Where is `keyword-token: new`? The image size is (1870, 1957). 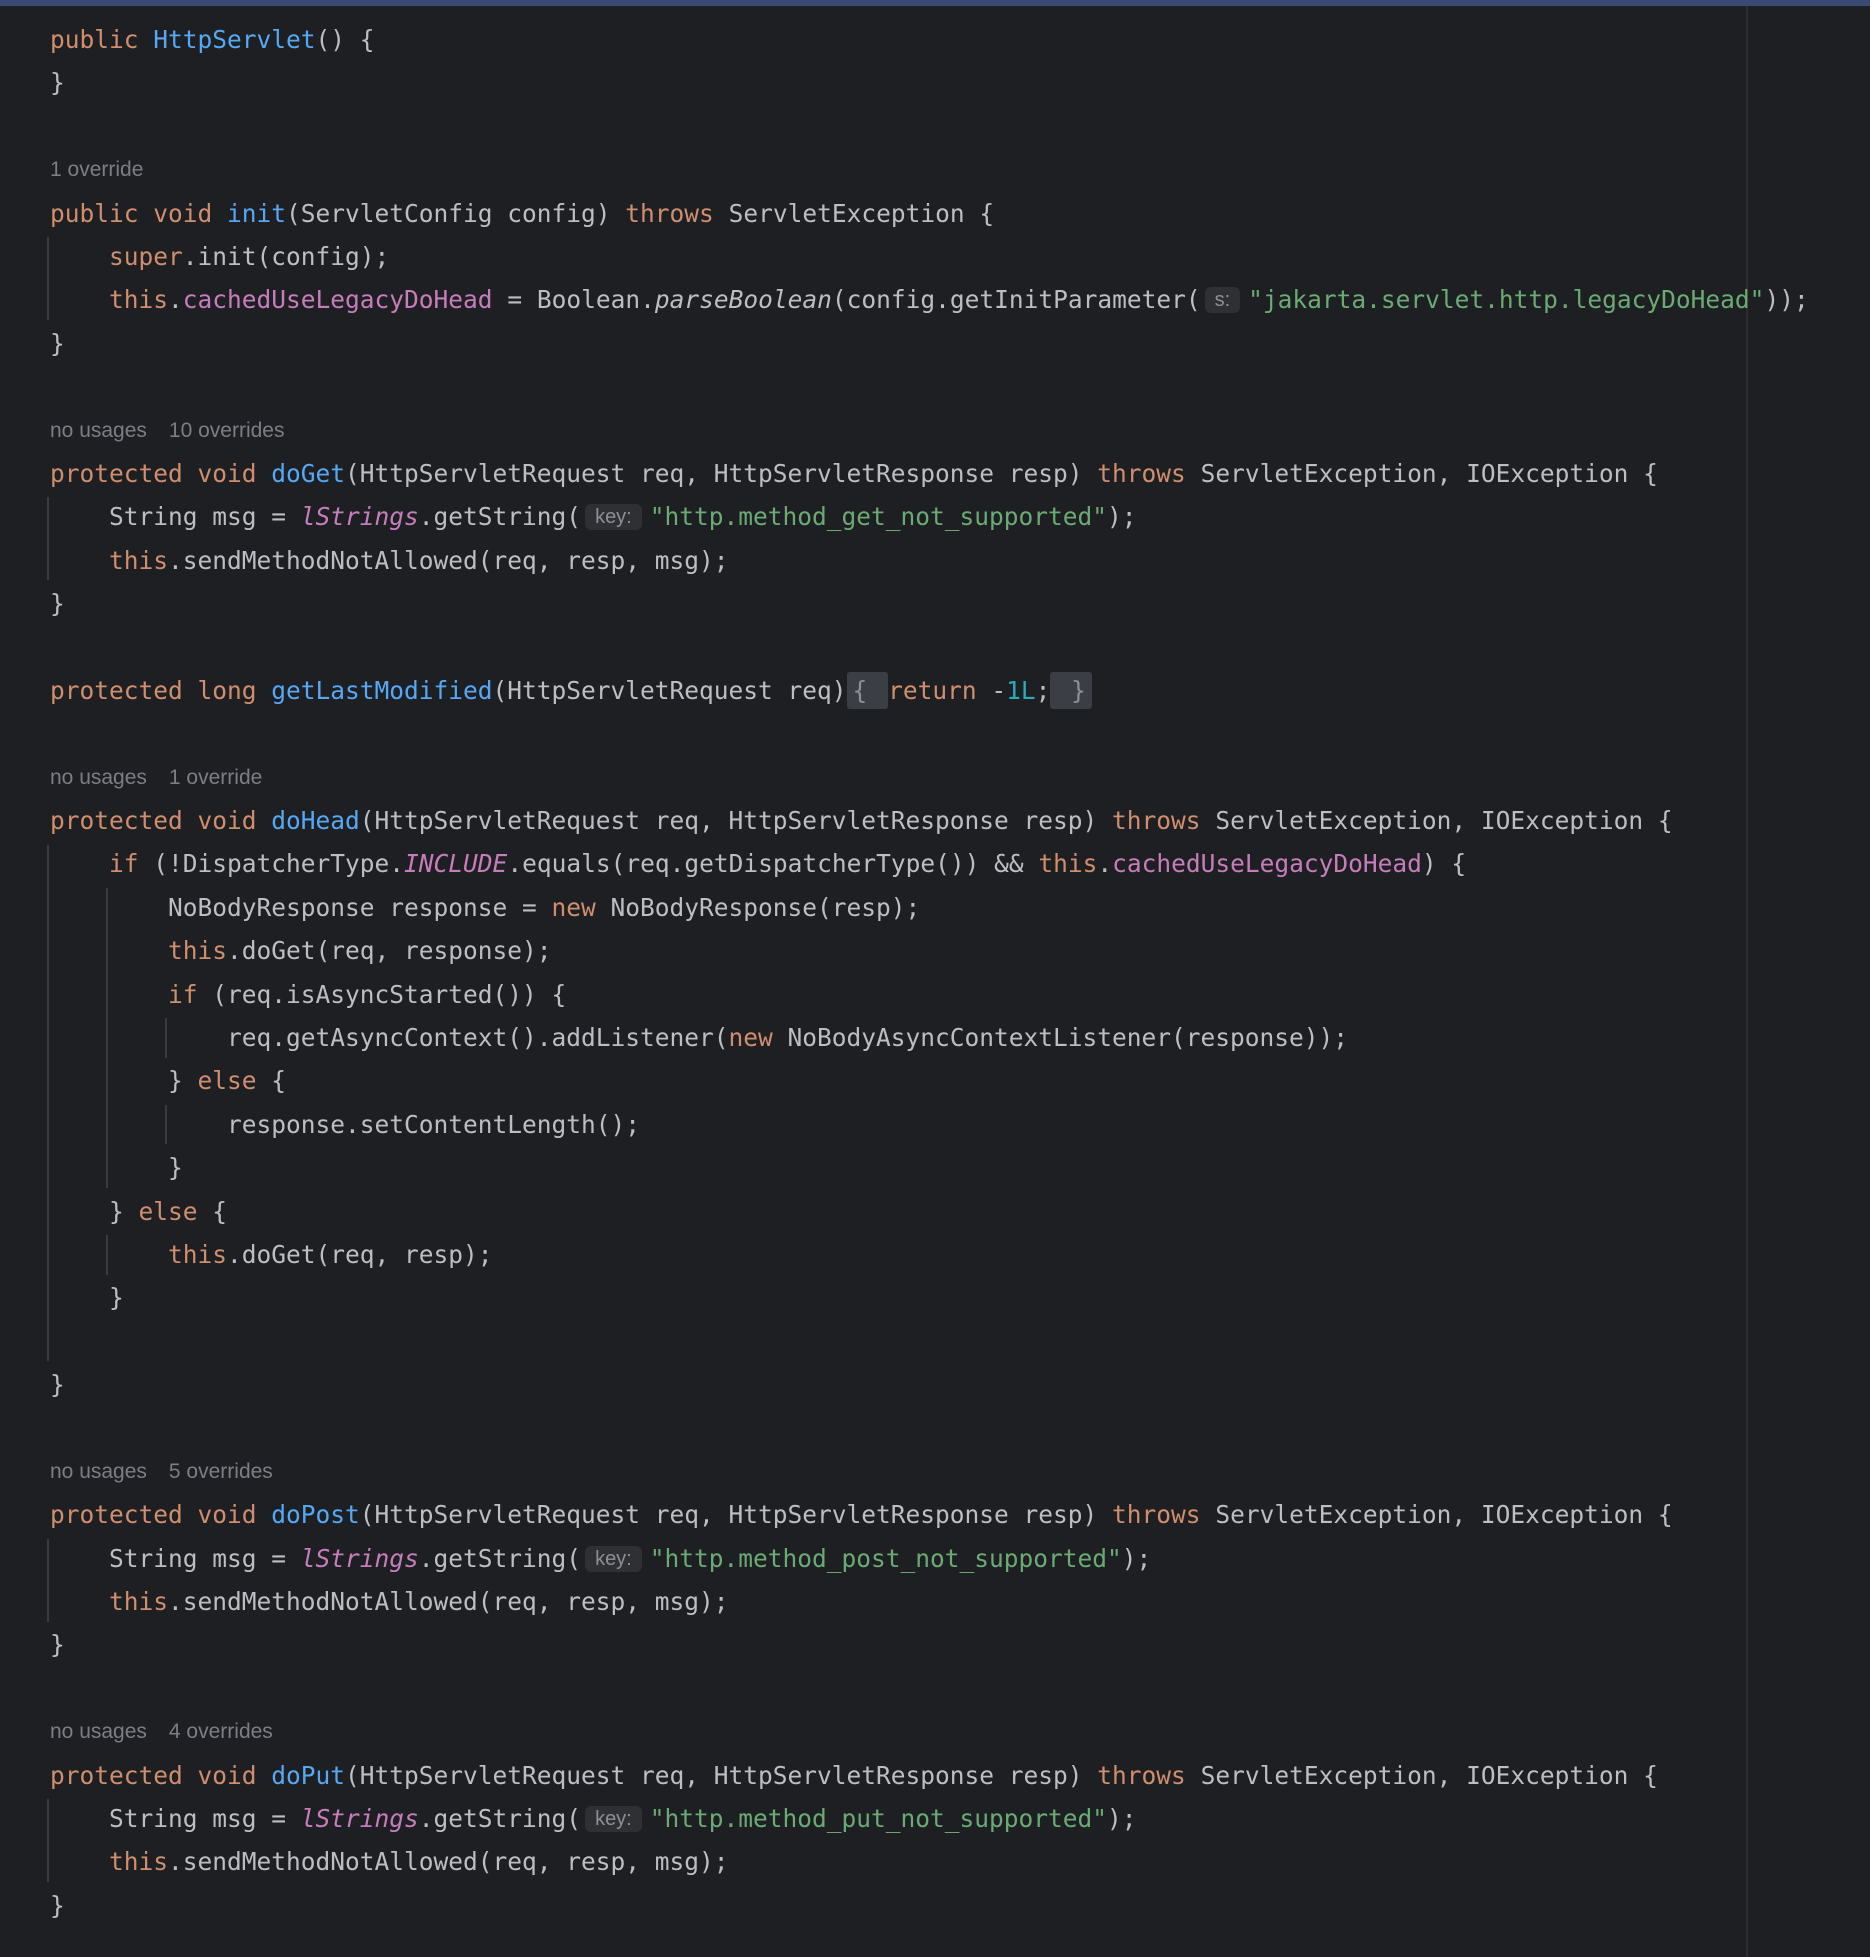
keyword-token: new is located at coordinates (758, 1037).